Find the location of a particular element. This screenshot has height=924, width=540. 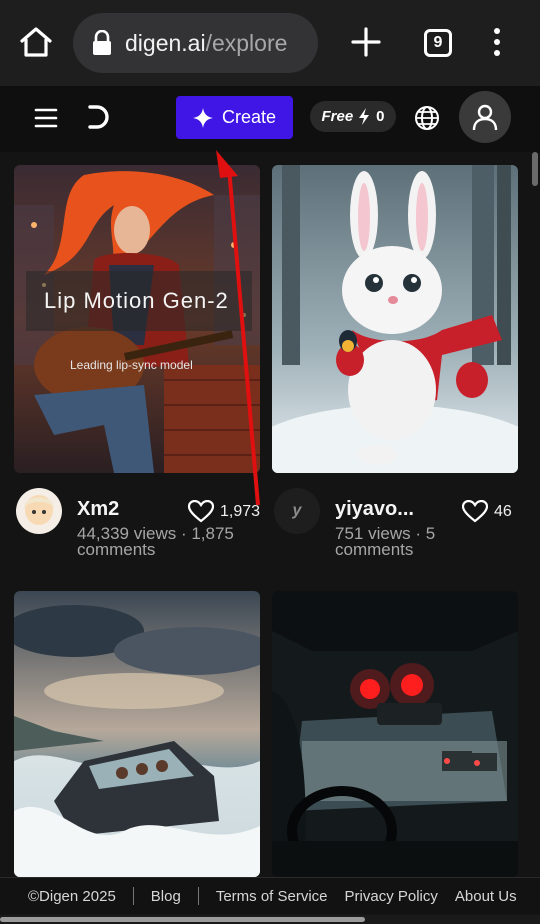

author-name: Xm2 is located at coordinates (98, 509).